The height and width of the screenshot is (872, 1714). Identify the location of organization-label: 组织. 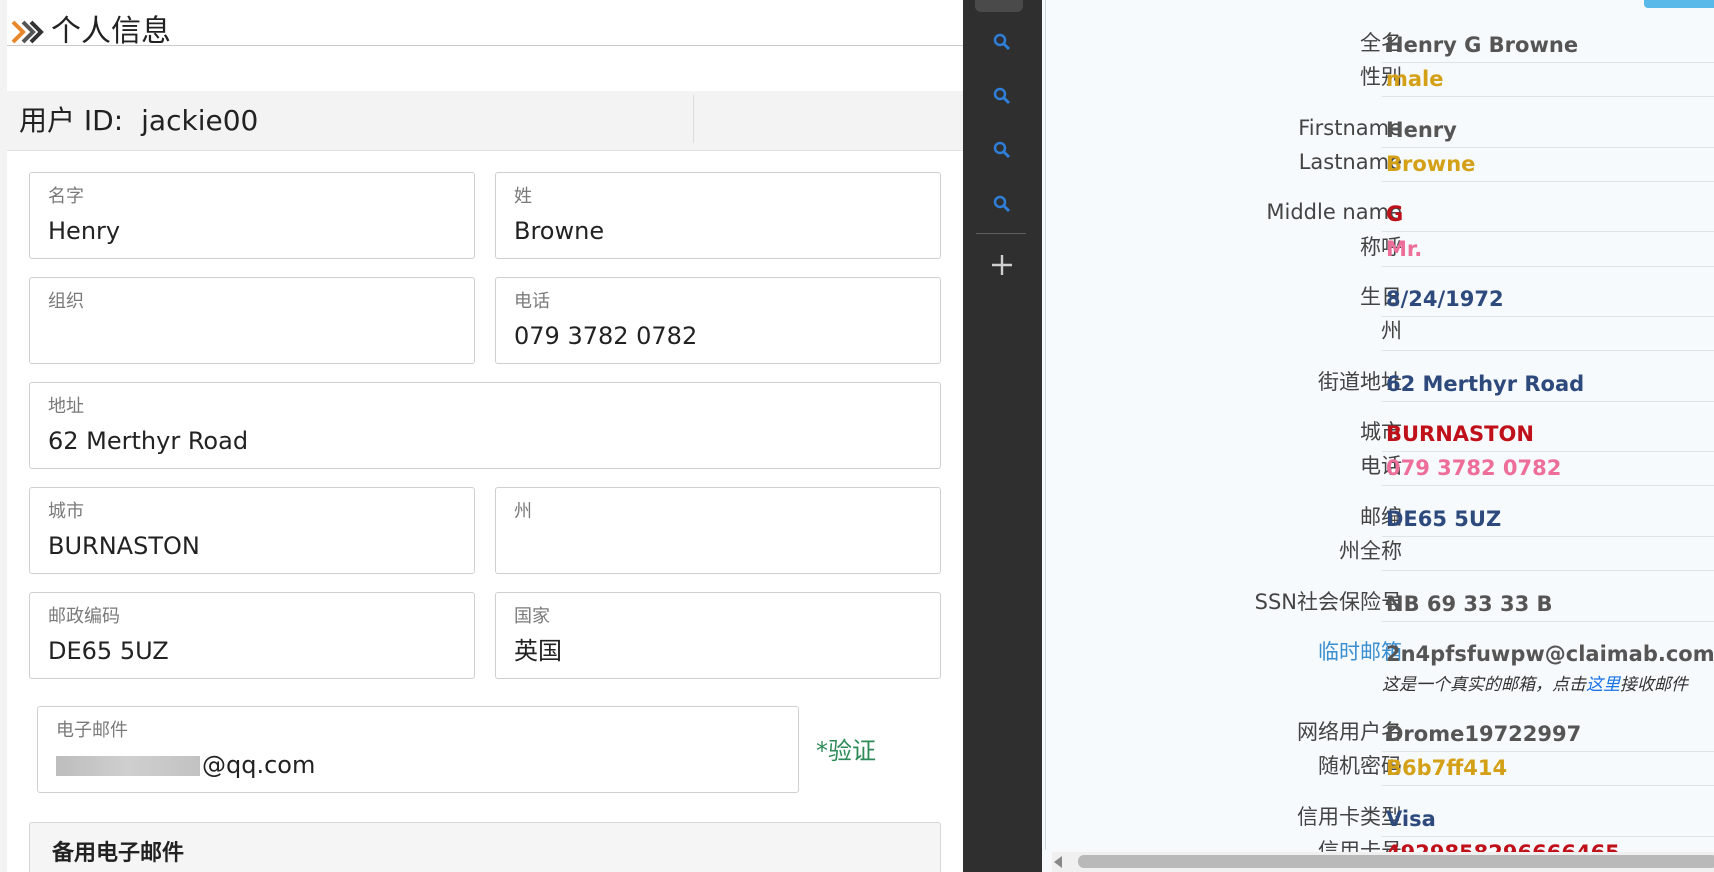
(66, 301).